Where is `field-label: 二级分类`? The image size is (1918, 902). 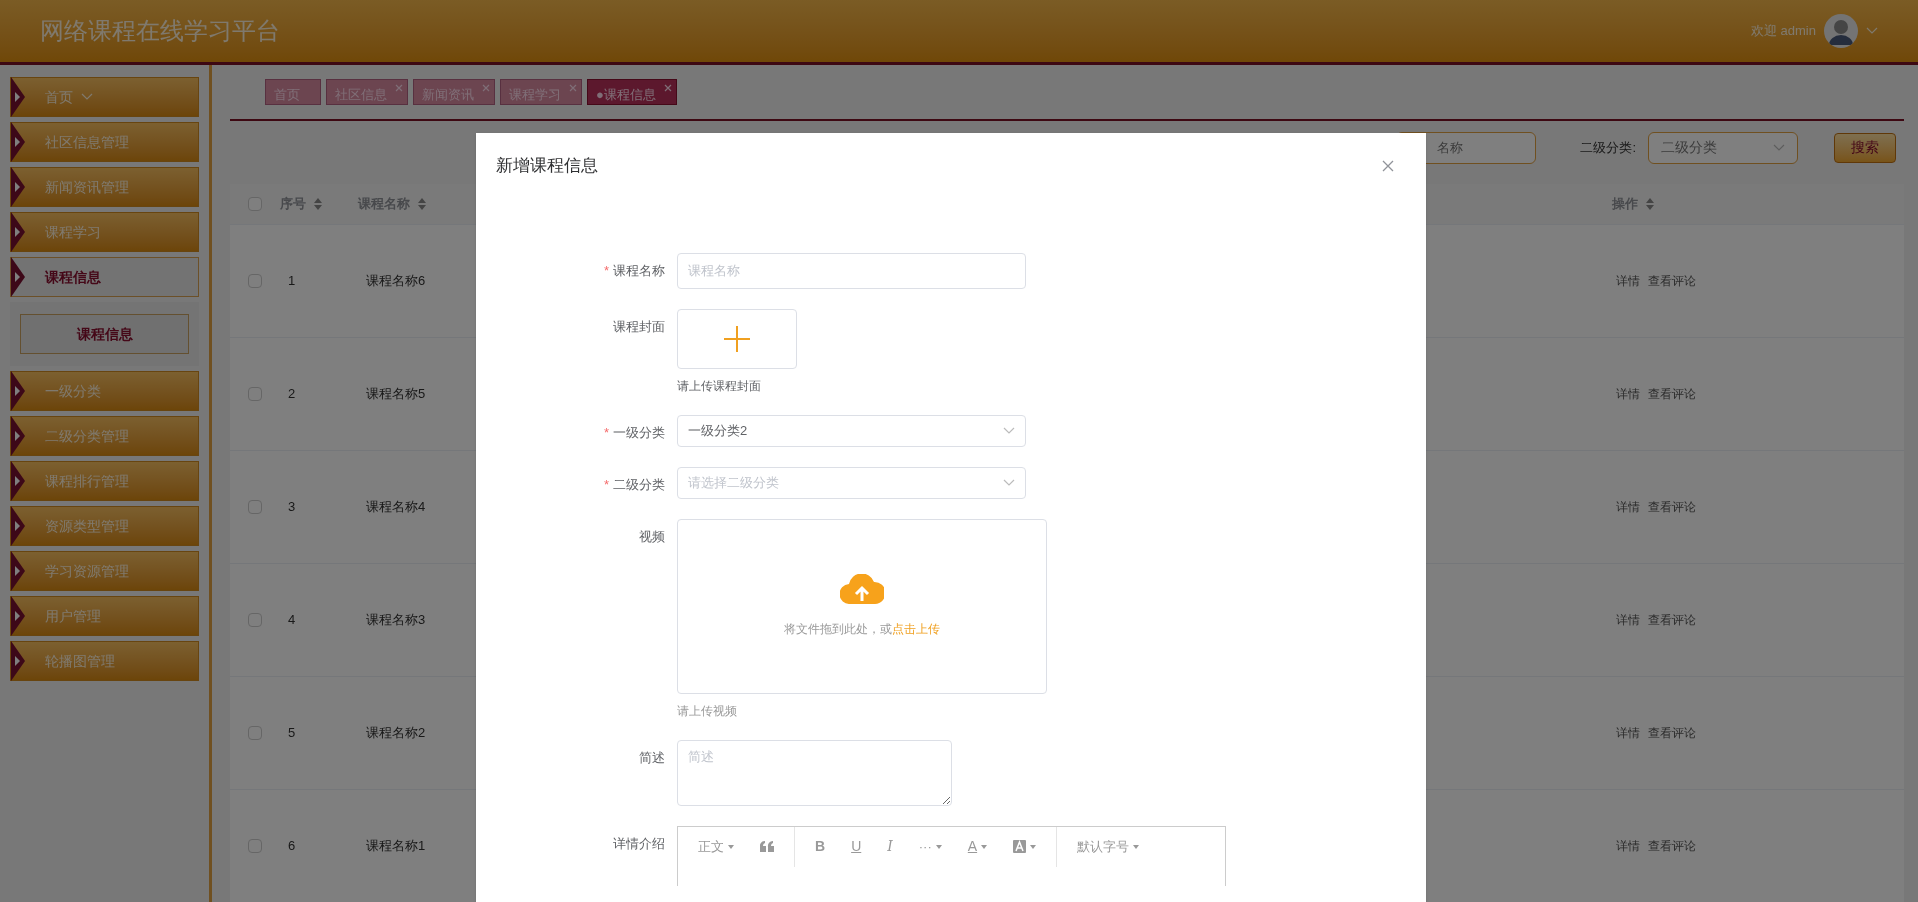
field-label: 二级分类 is located at coordinates (639, 484).